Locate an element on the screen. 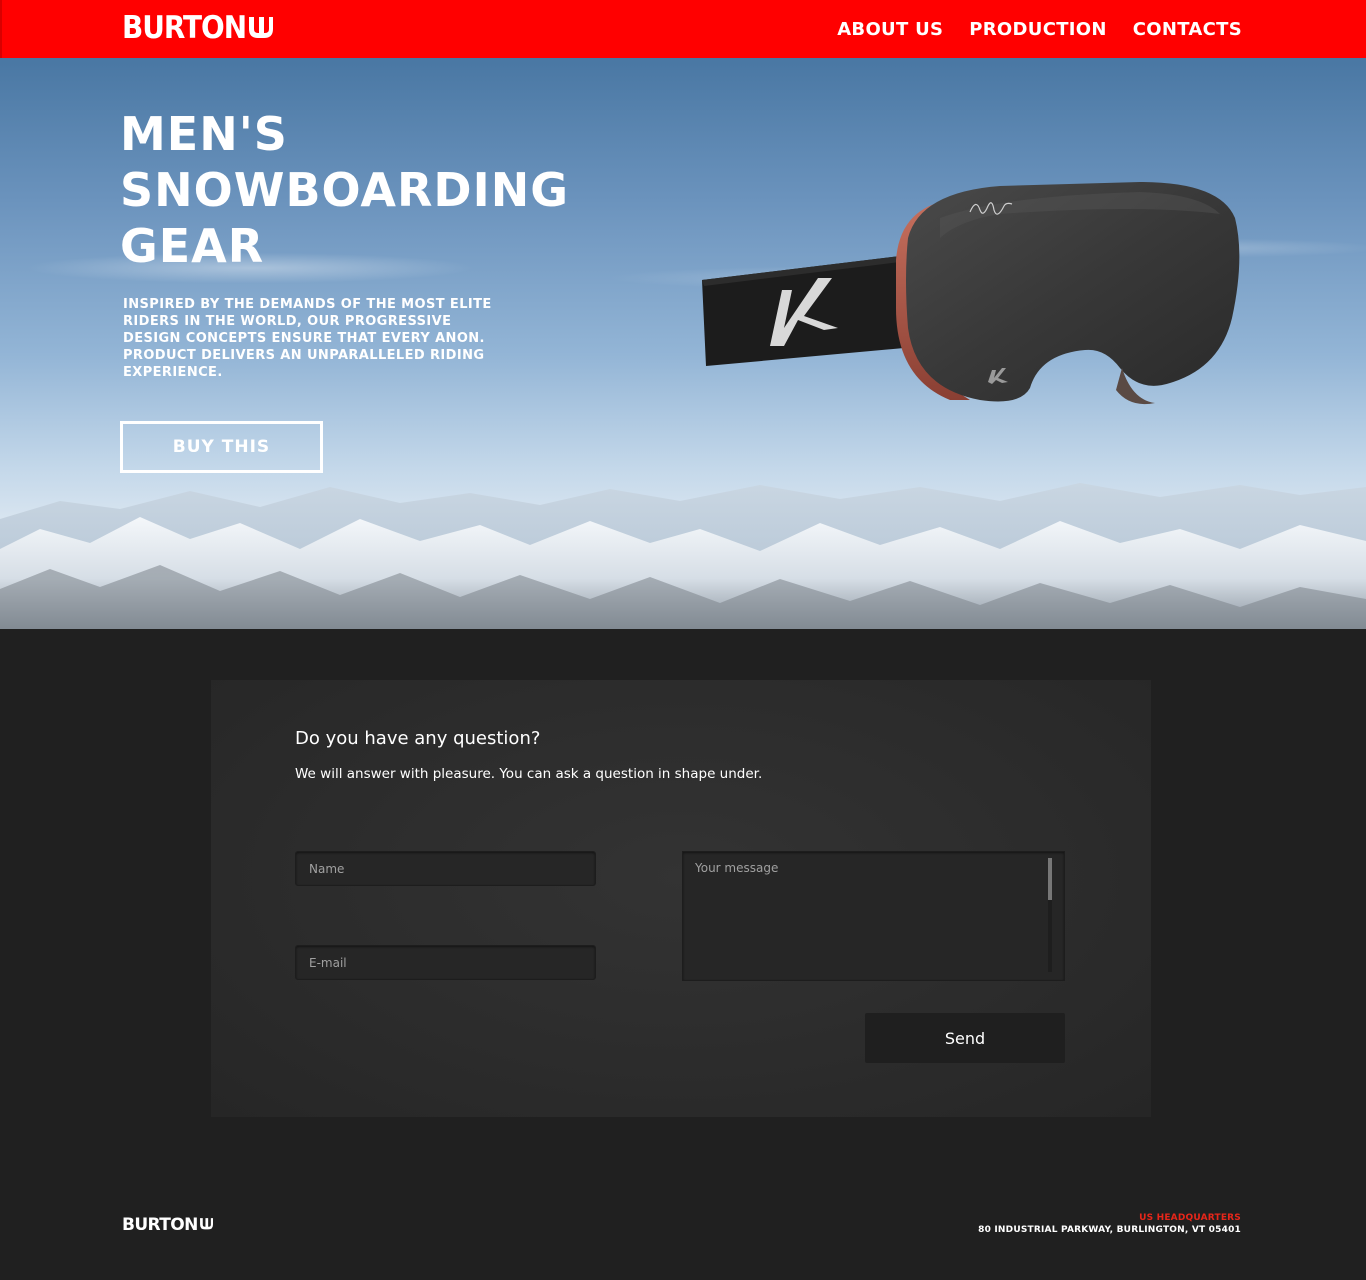 The height and width of the screenshot is (1280, 1366). nav-production: PRODUCTION is located at coordinates (1037, 29).